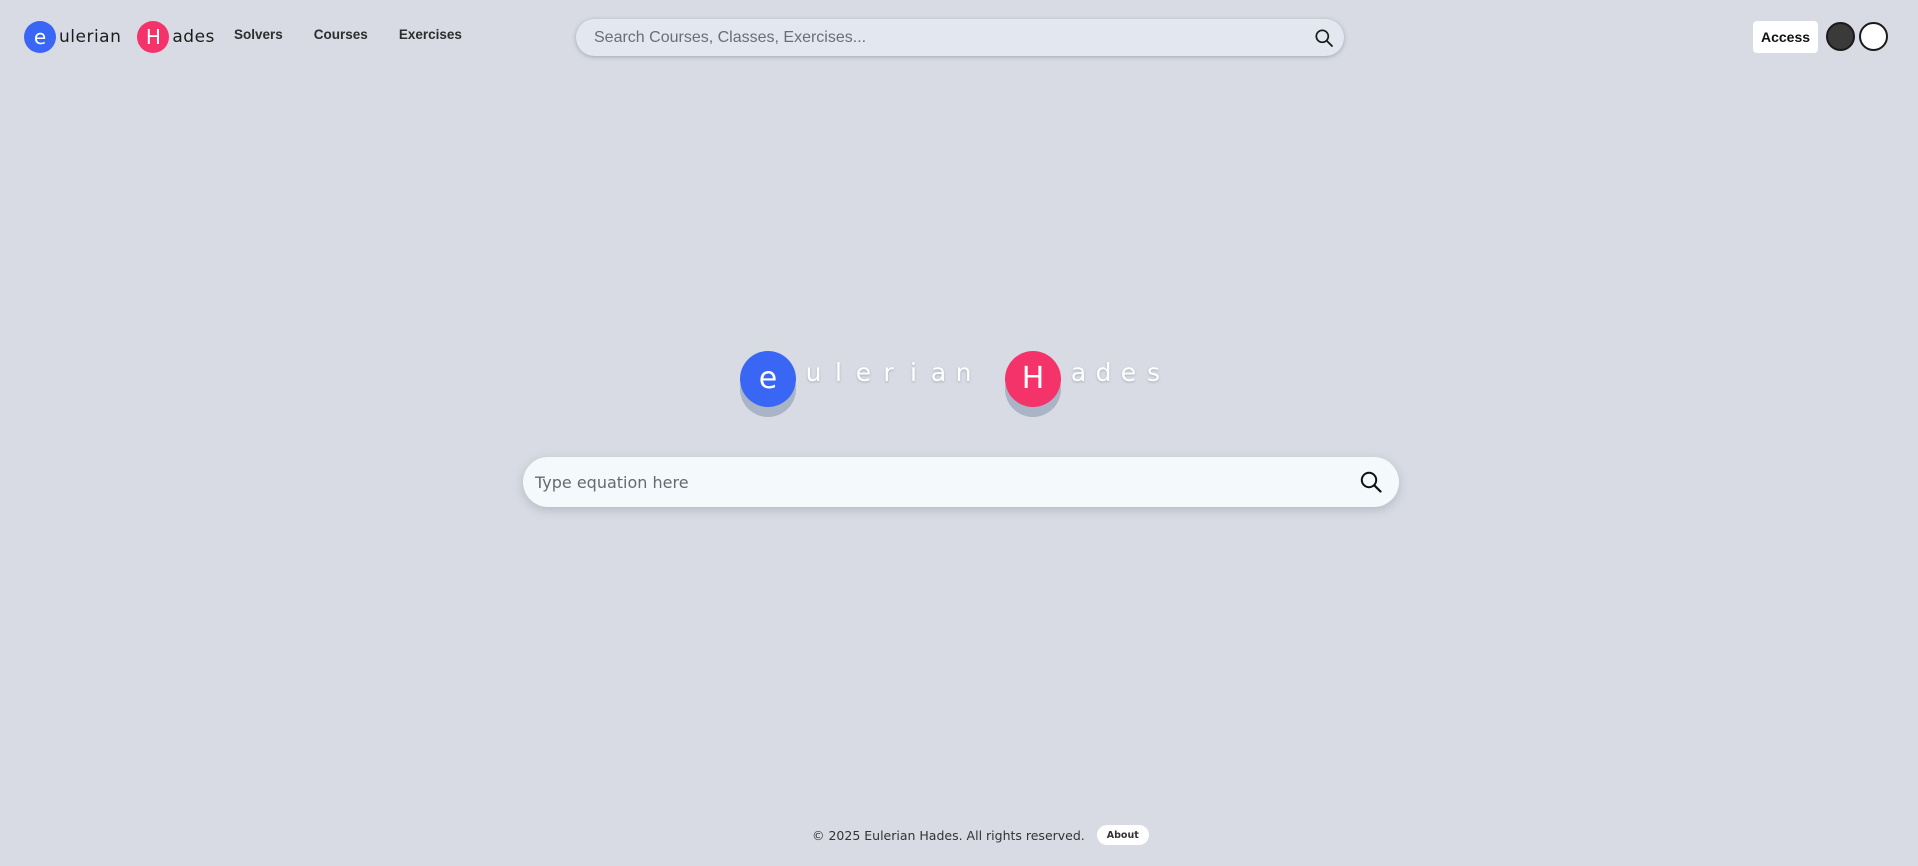 The width and height of the screenshot is (1918, 866). Describe the element at coordinates (1103, 376) in the screenshot. I see `hero-letter: d` at that location.